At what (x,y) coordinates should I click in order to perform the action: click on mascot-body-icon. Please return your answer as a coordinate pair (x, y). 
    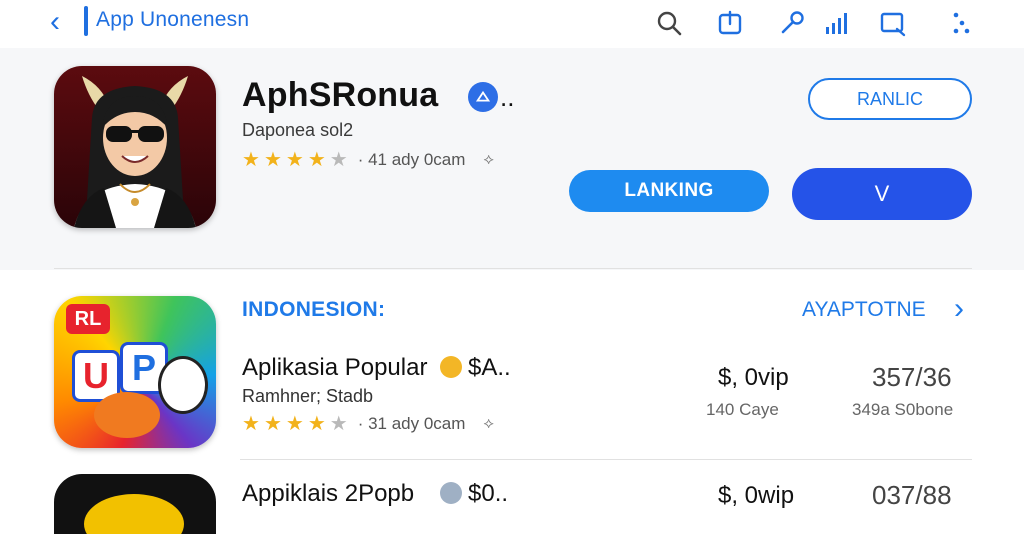
    Looking at the image, I should click on (127, 415).